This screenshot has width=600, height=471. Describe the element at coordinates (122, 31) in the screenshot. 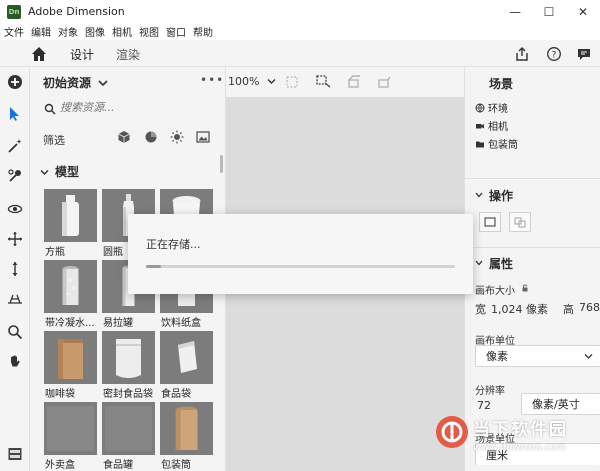

I see `menu-camera: 相机` at that location.